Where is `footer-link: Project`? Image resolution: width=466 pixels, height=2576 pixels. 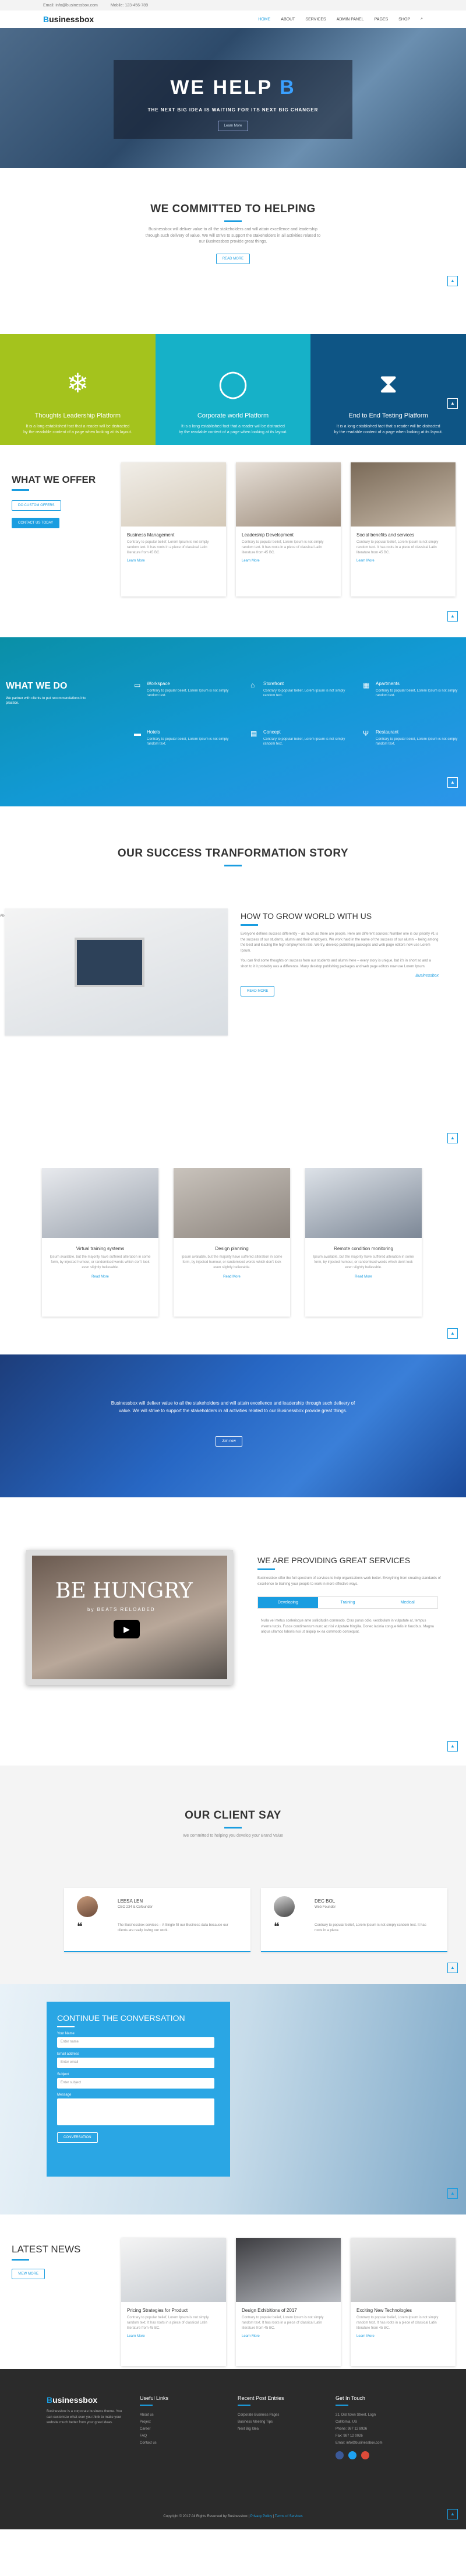
footer-link: Project is located at coordinates (154, 2422).